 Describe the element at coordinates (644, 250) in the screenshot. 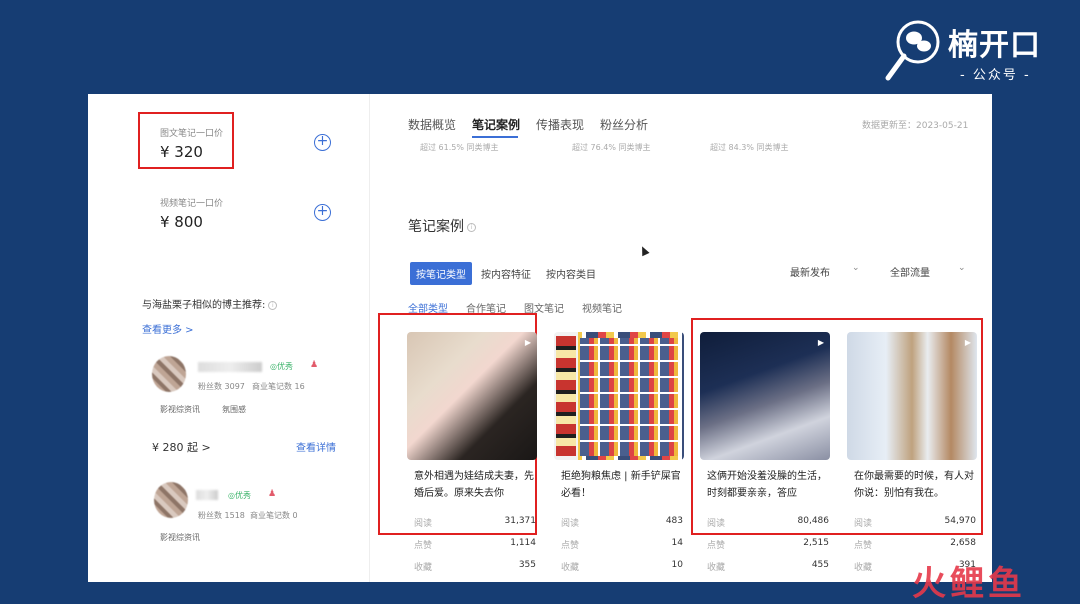

I see `mouse-cursor-icon` at that location.